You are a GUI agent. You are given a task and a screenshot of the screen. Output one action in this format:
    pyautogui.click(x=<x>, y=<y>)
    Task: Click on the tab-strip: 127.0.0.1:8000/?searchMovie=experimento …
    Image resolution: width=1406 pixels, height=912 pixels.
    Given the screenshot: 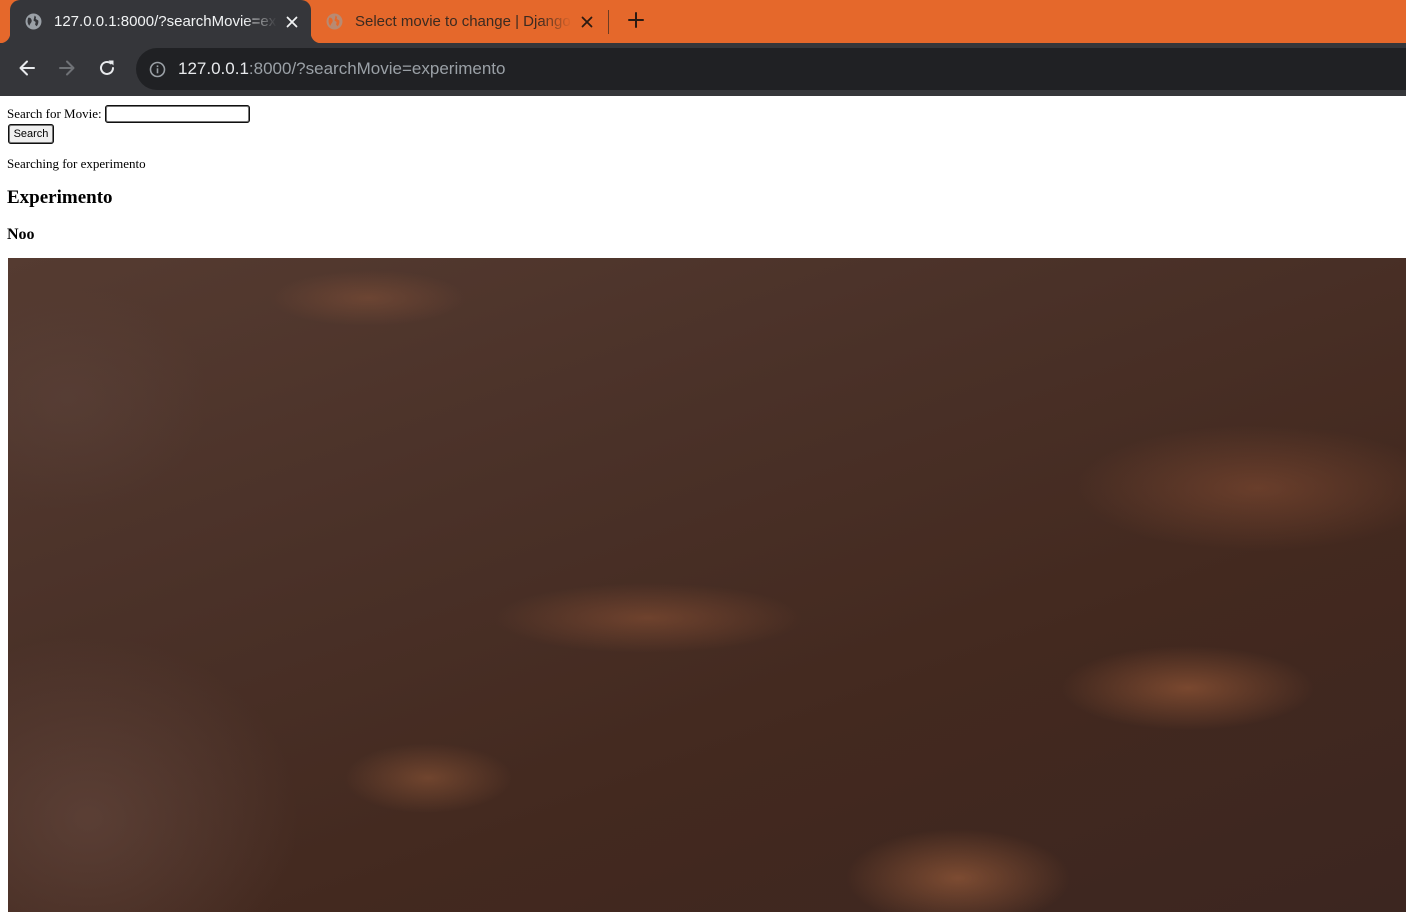 What is the action you would take?
    pyautogui.click(x=703, y=21)
    